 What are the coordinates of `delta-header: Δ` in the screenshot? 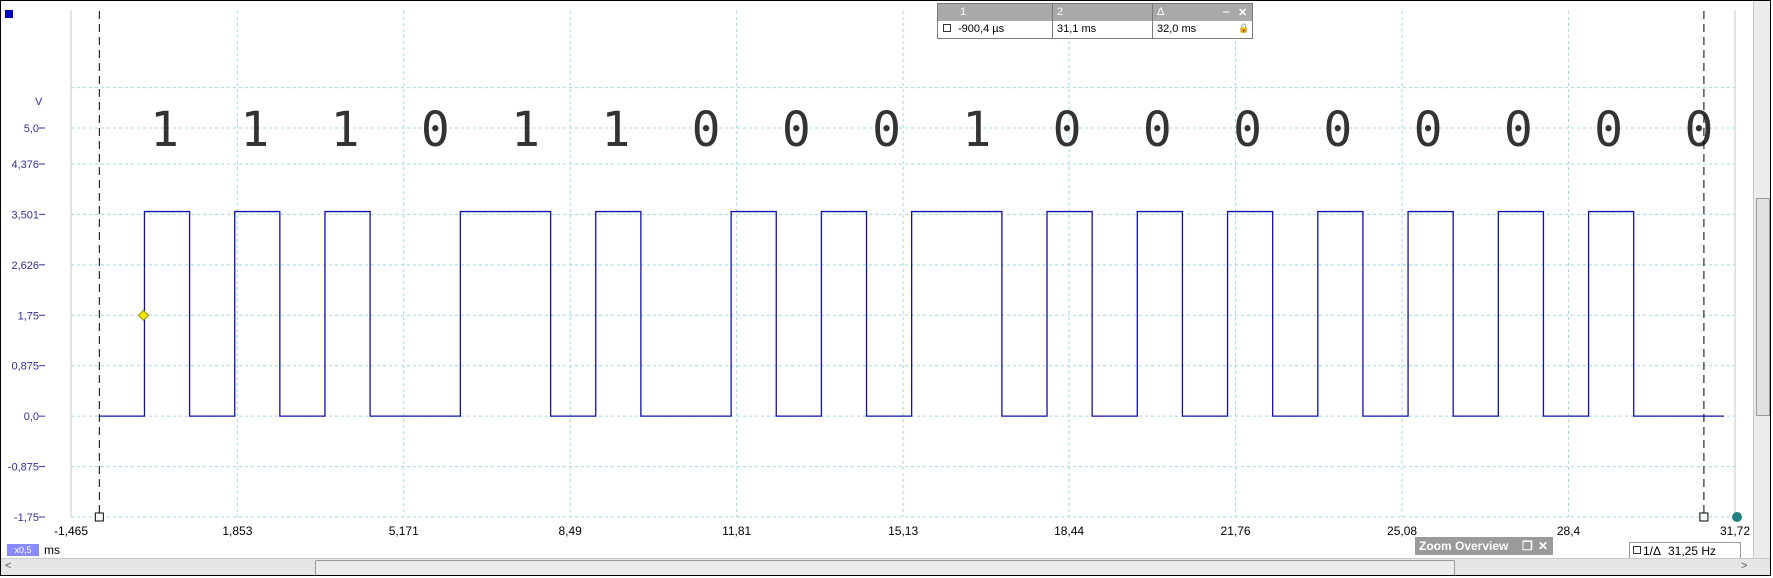 It's located at (1161, 12).